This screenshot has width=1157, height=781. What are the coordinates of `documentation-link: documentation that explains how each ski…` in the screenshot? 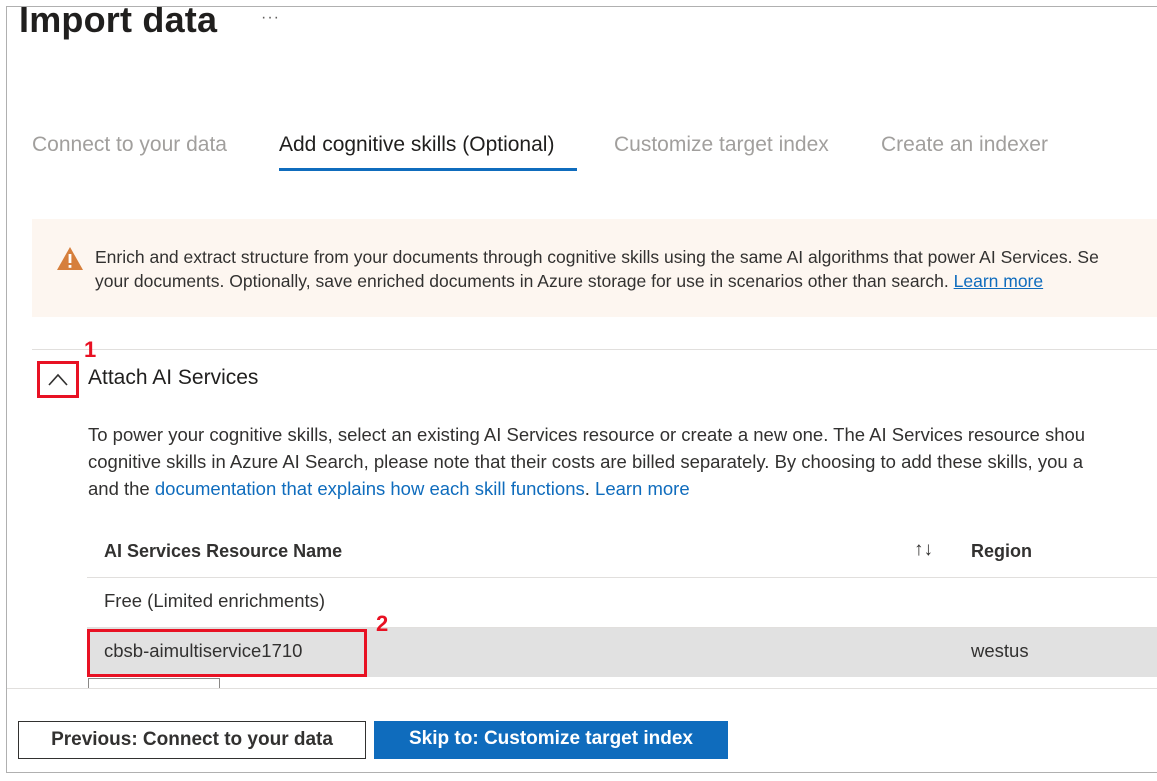 It's located at (370, 488).